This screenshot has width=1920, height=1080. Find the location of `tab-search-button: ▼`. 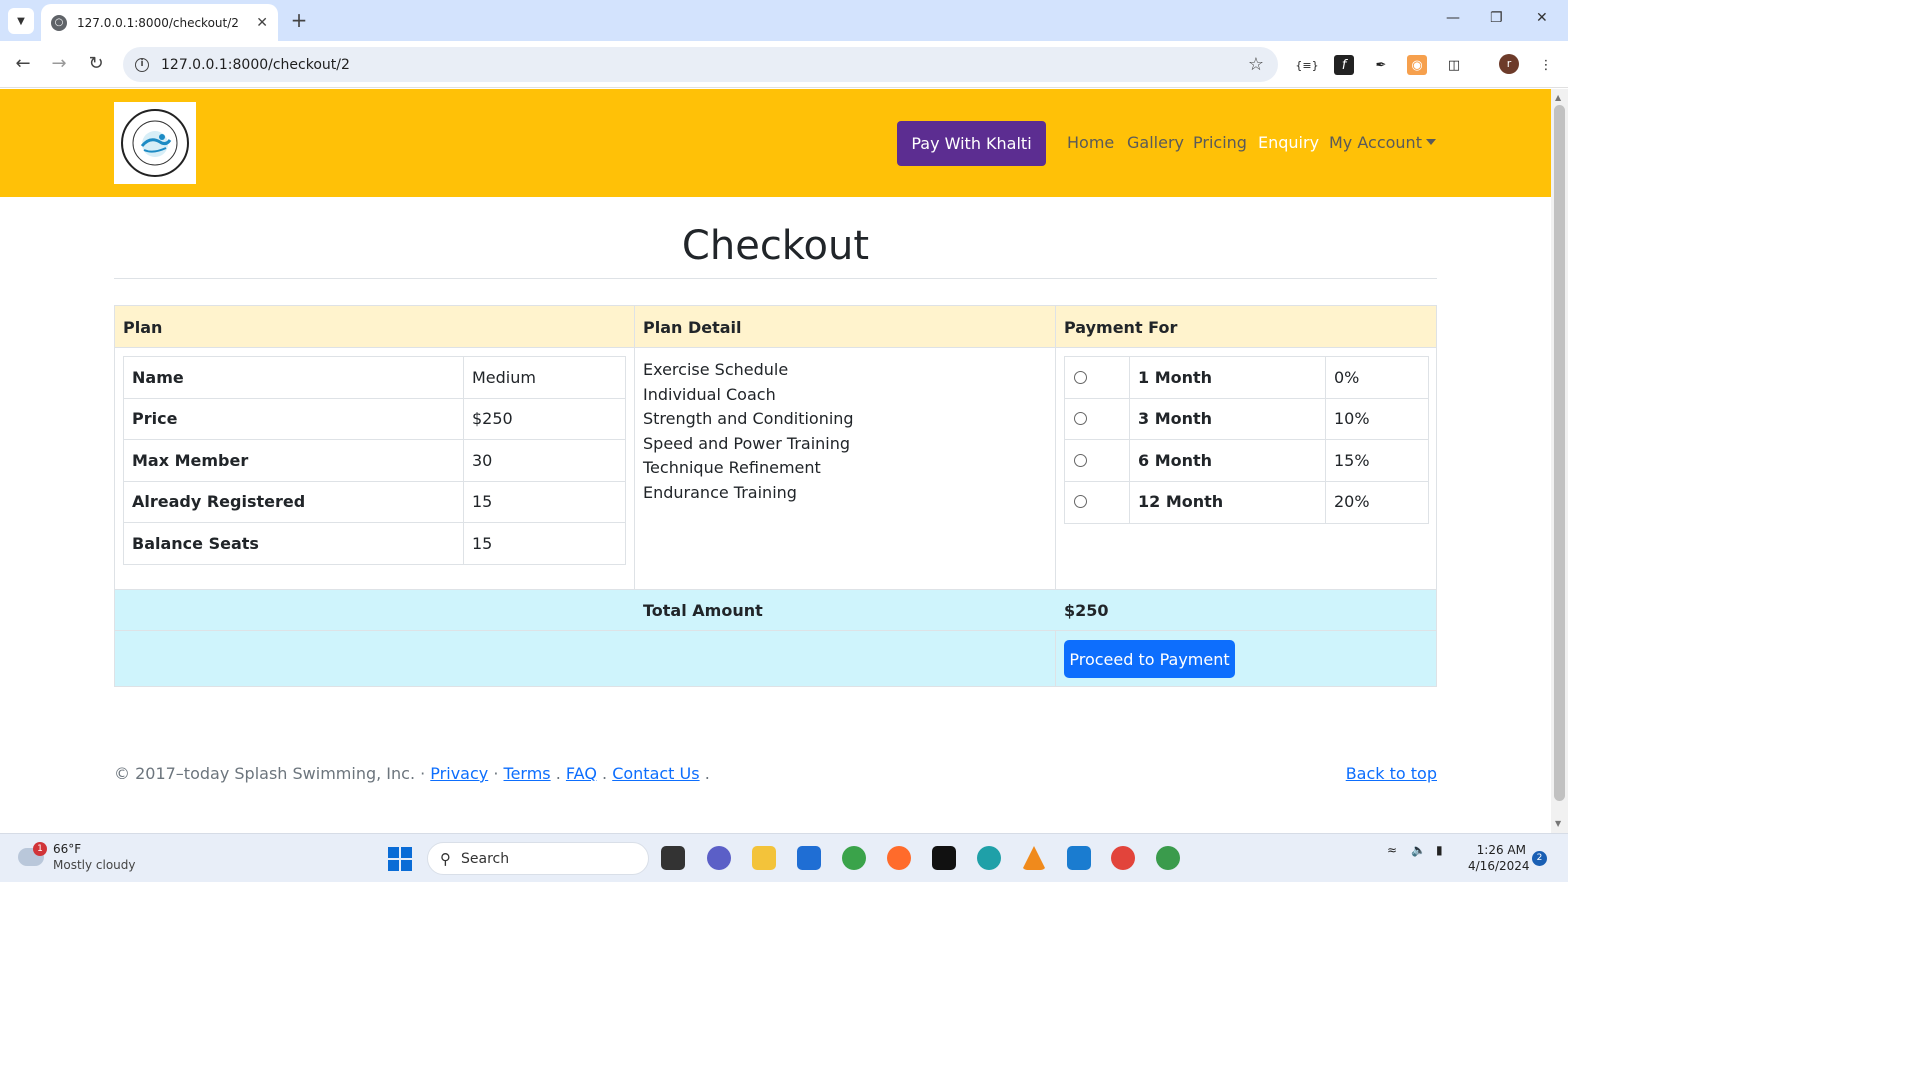

tab-search-button: ▼ is located at coordinates (21, 21).